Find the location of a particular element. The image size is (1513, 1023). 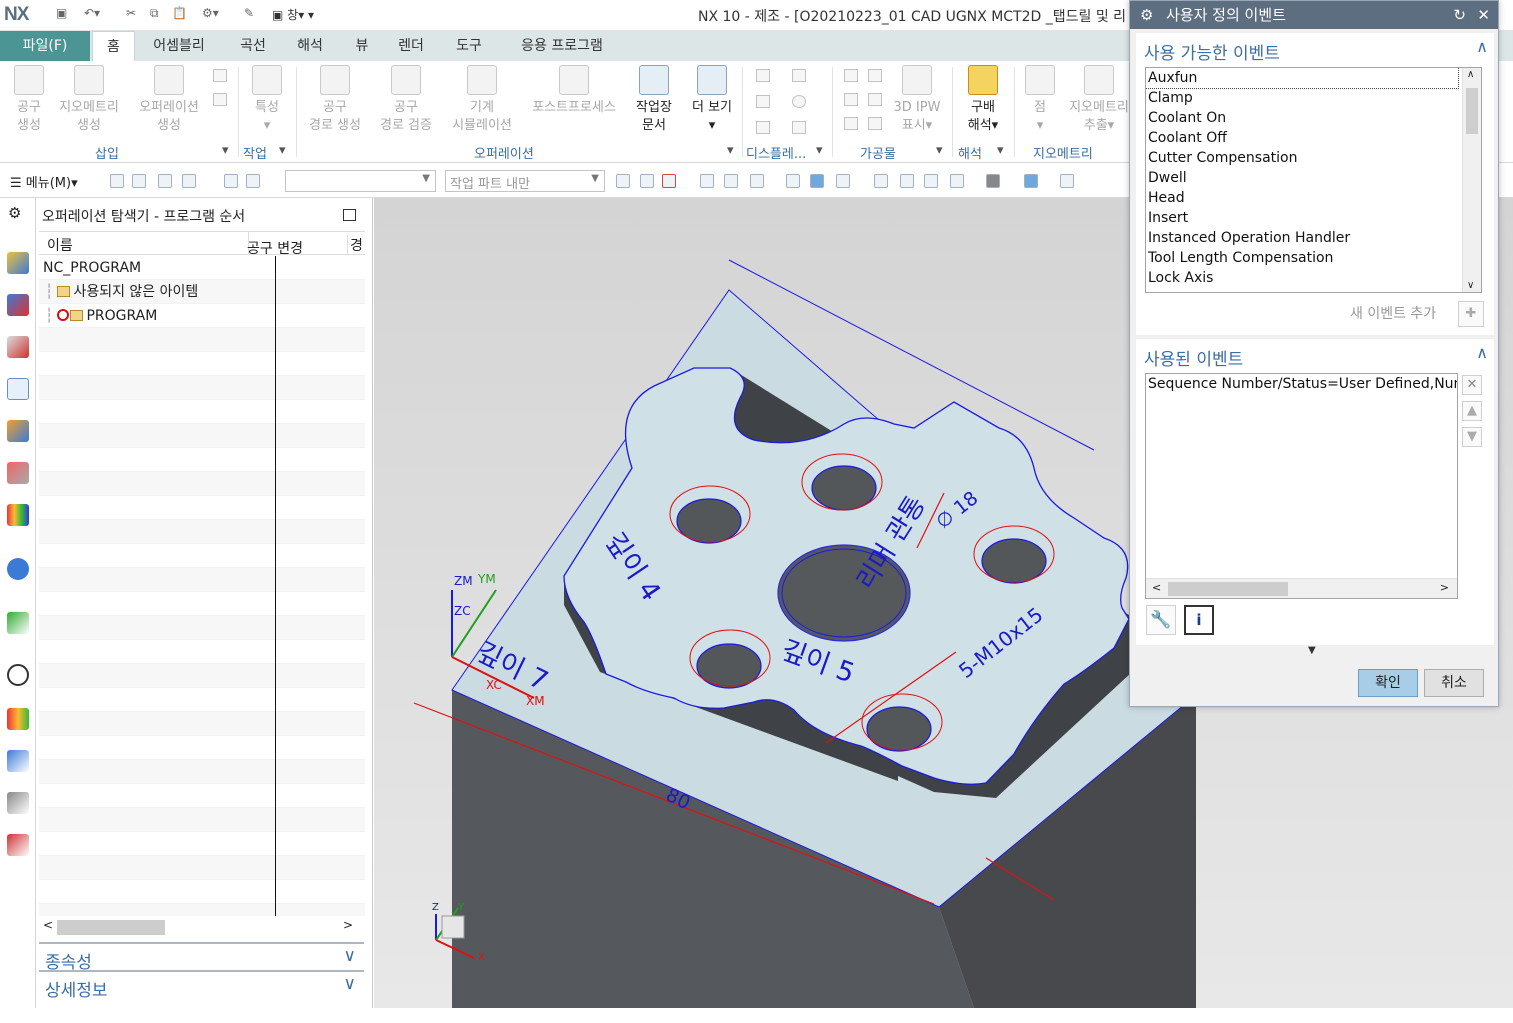

view-zoom-icon is located at coordinates (907, 181).